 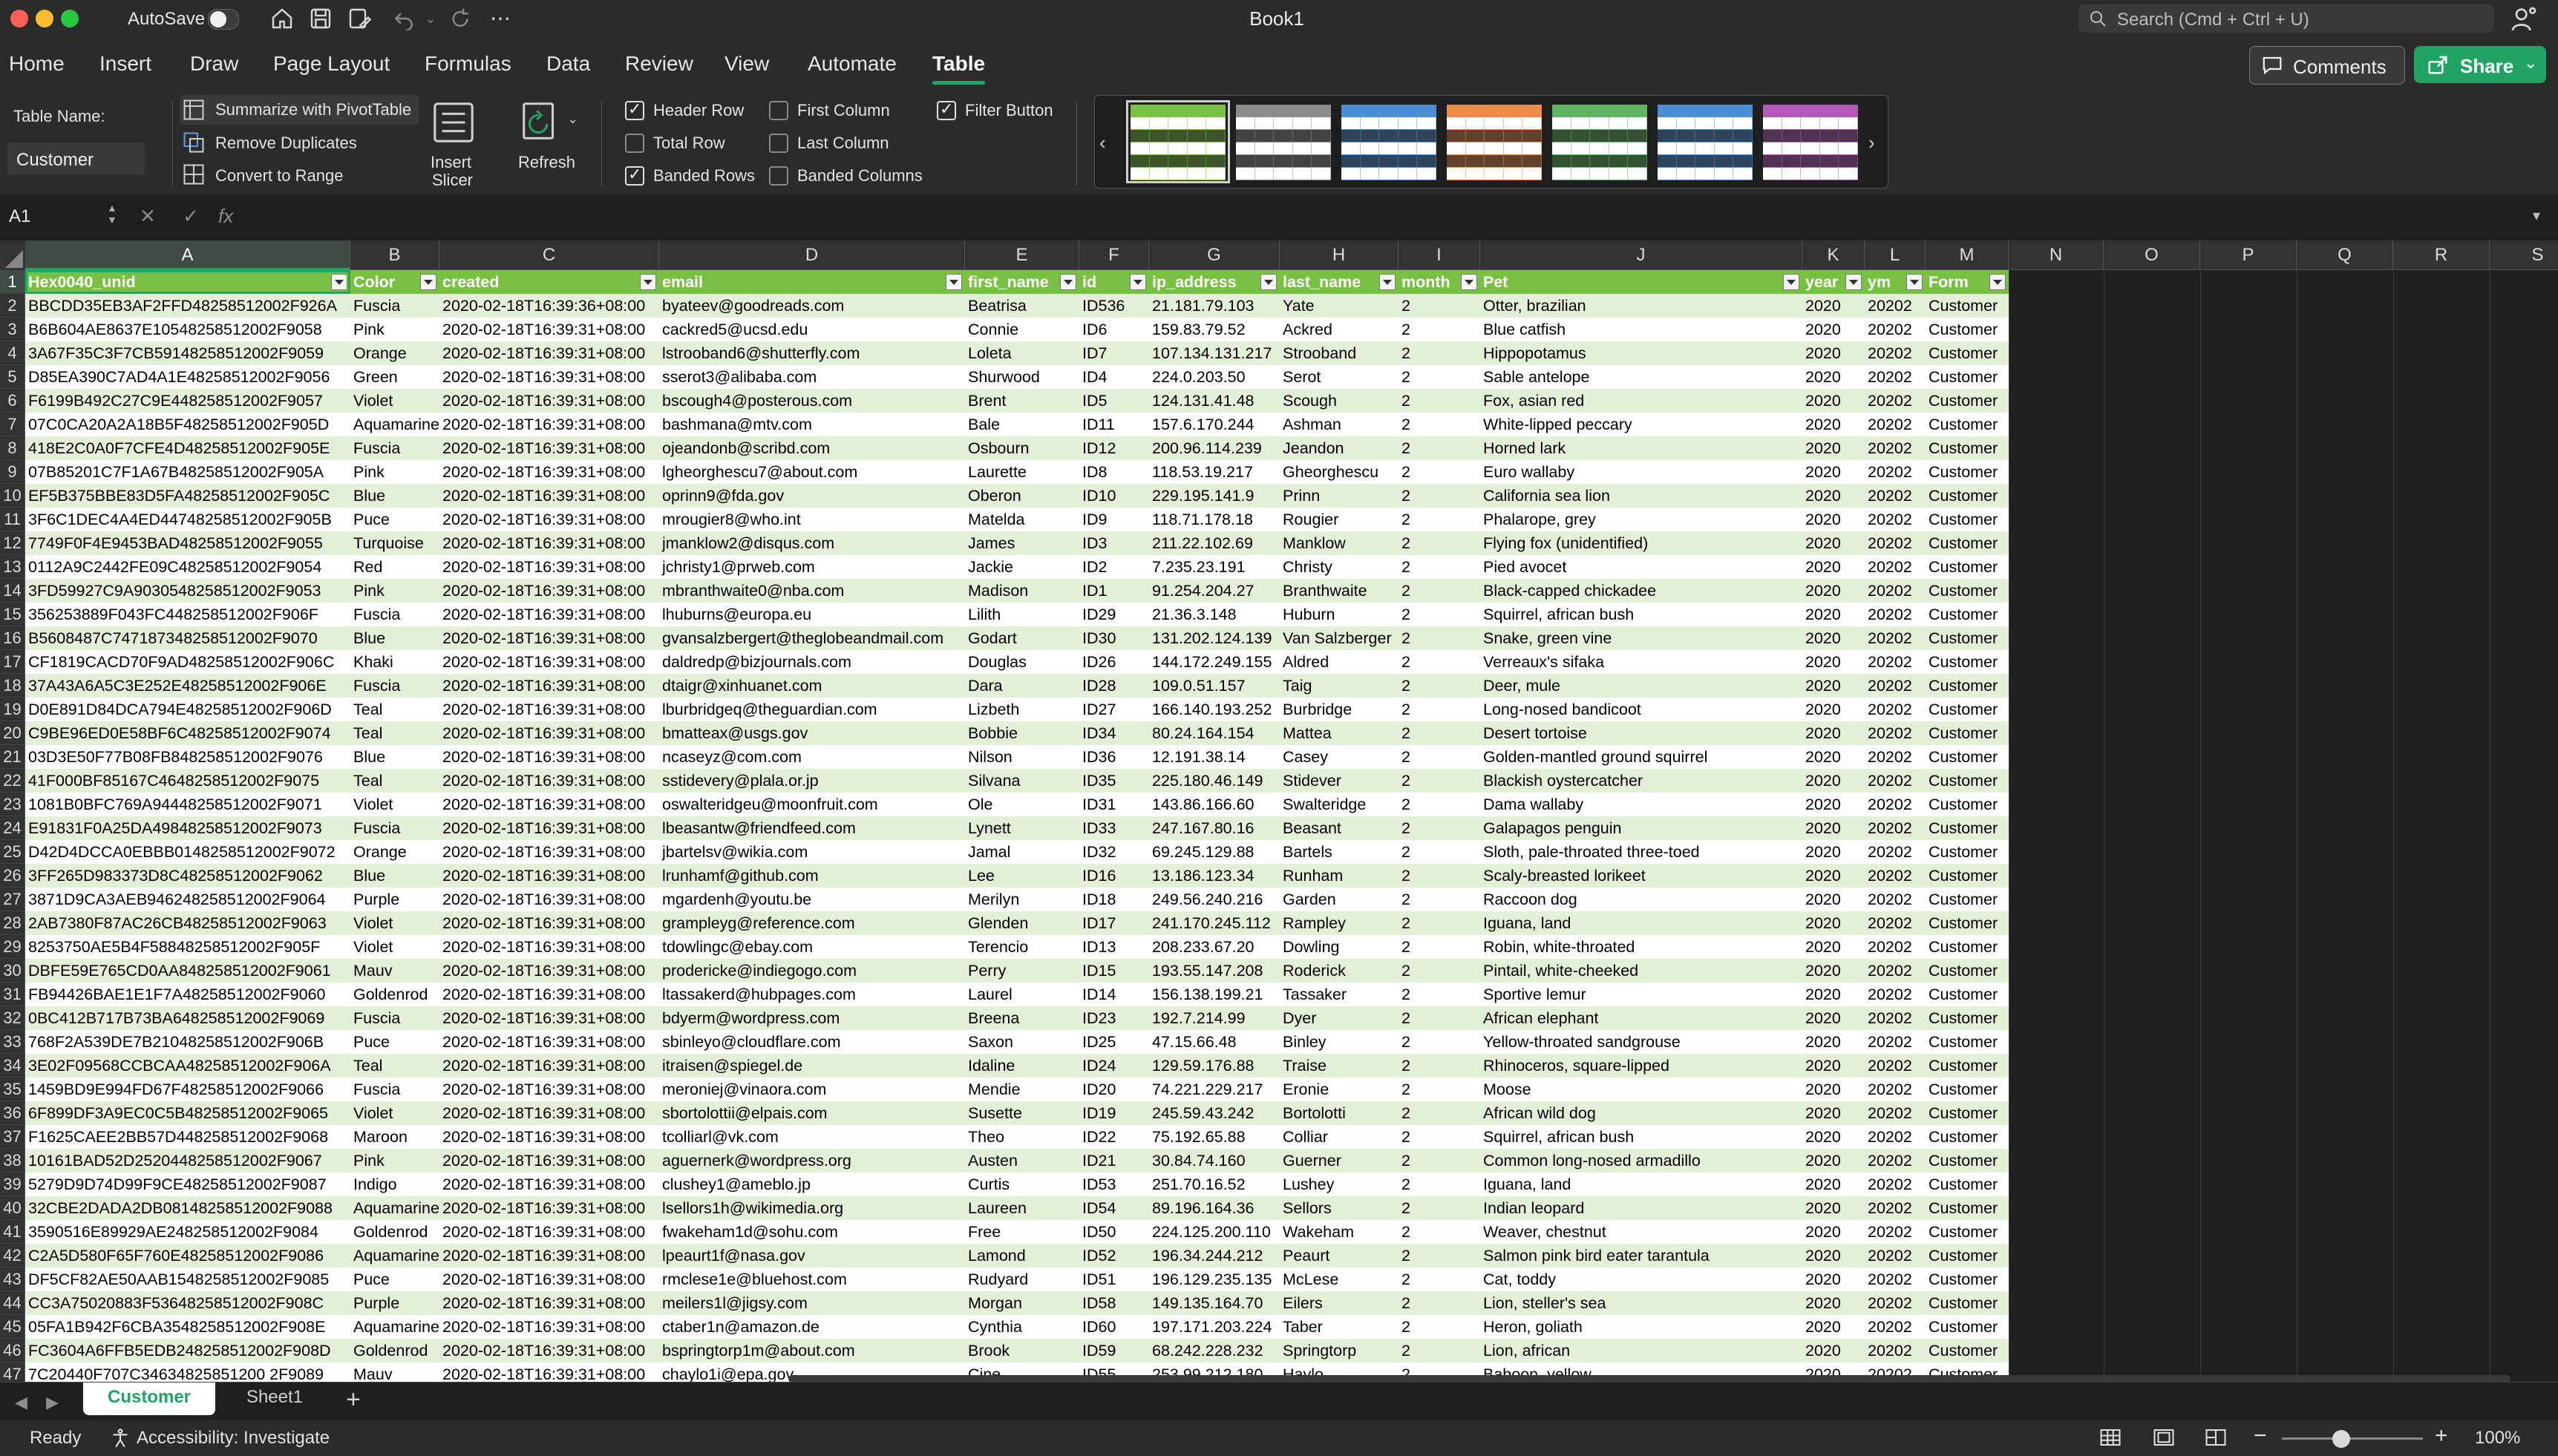 I want to click on table-cell: ID60, so click(x=1114, y=1327).